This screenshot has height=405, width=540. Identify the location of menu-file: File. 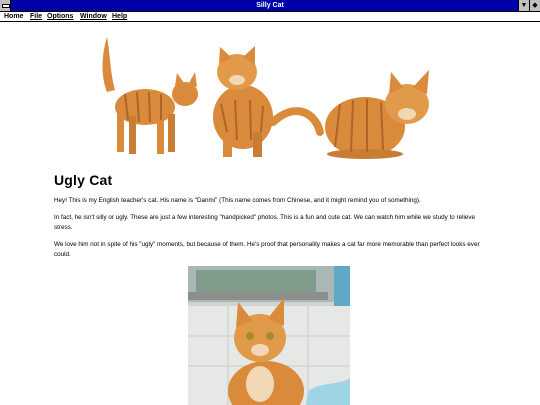
(36, 16).